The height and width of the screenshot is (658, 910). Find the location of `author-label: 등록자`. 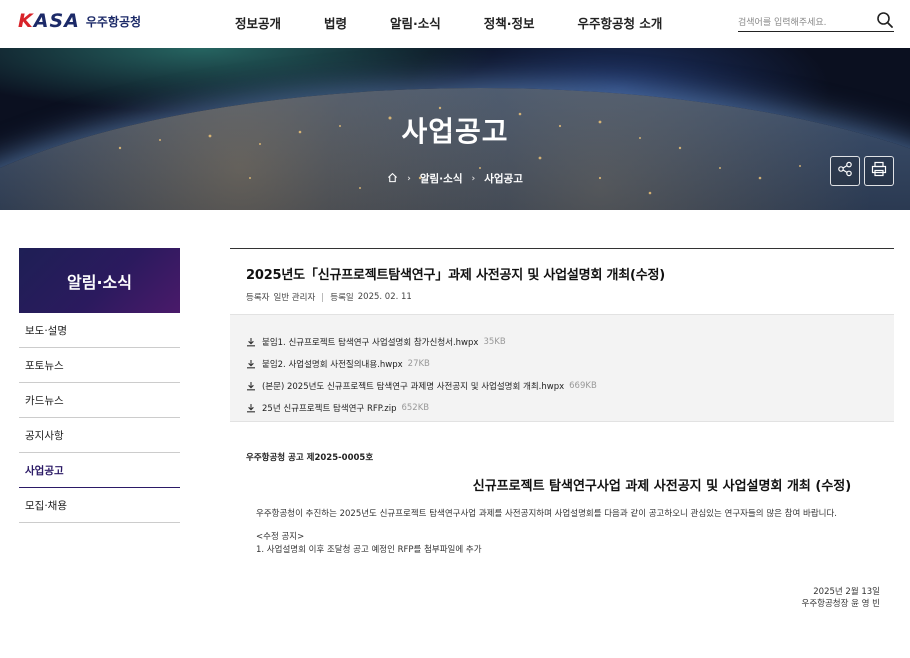

author-label: 등록자 is located at coordinates (258, 298).